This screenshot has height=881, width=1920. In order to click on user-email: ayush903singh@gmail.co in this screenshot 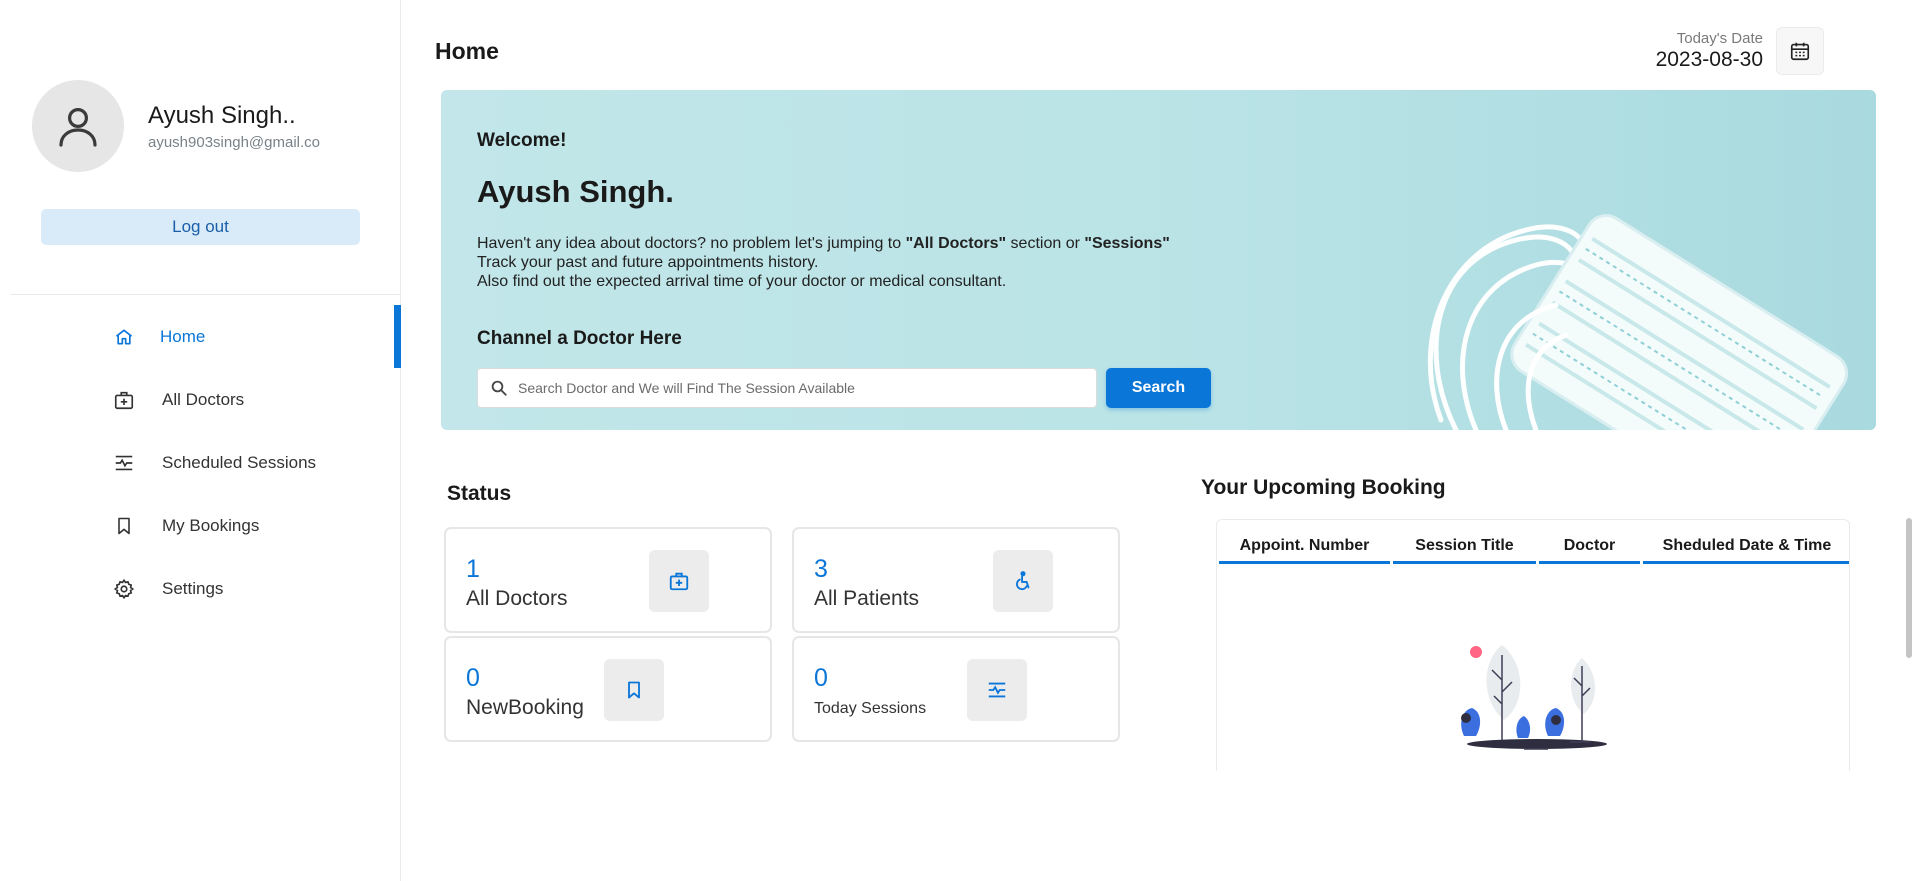, I will do `click(234, 142)`.